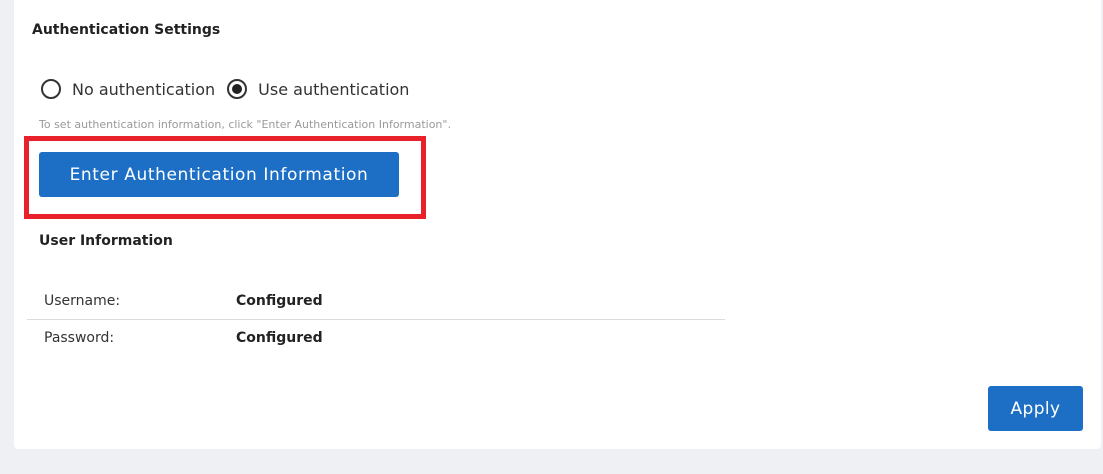 The width and height of the screenshot is (1103, 474). What do you see at coordinates (82, 301) in the screenshot?
I see `username-label: Username:` at bounding box center [82, 301].